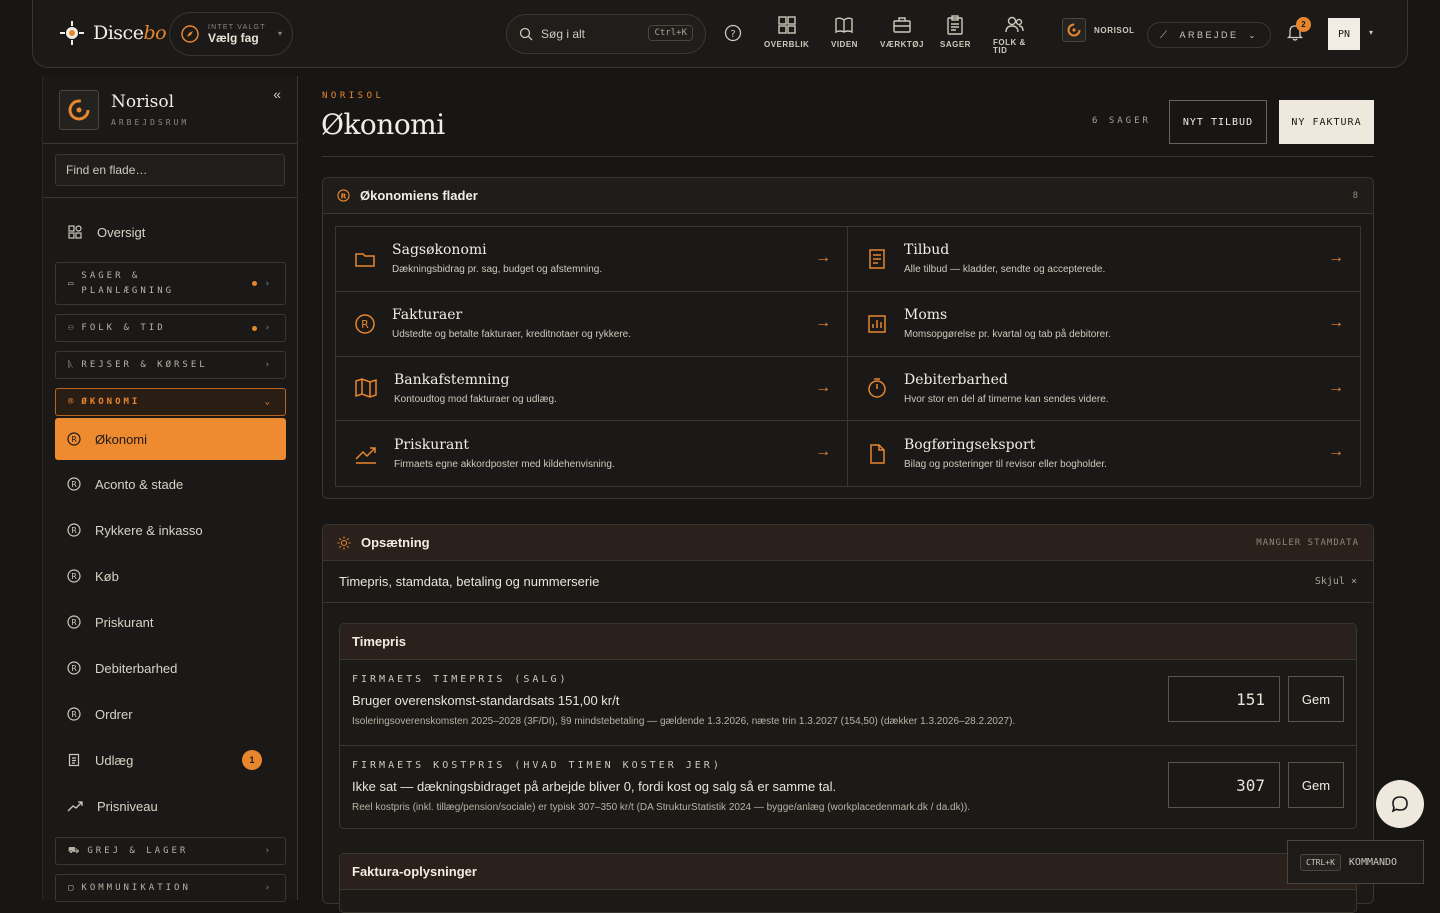 Image resolution: width=1440 pixels, height=913 pixels. I want to click on sidebar-item-label: Priskurant, so click(124, 622).